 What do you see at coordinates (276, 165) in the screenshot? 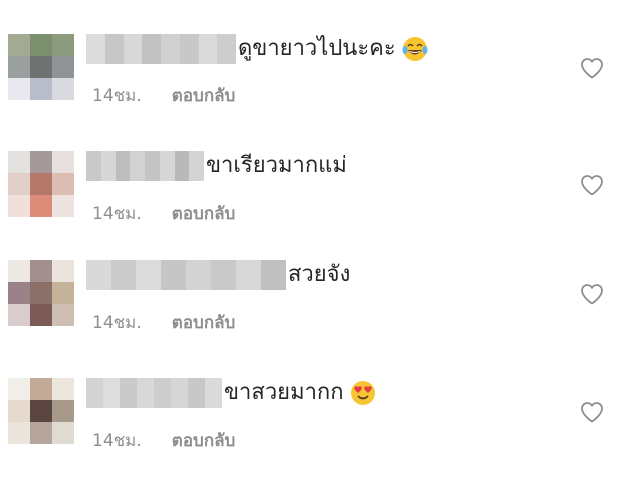
I see `comment-text: ขาเรียวมากแม่` at bounding box center [276, 165].